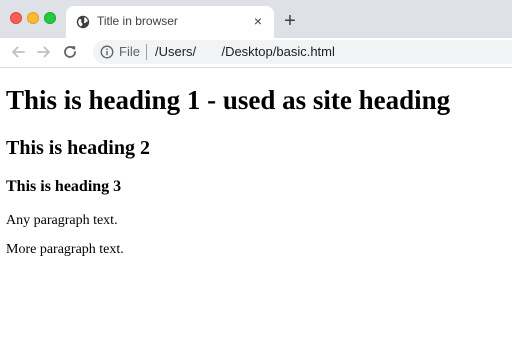 The width and height of the screenshot is (512, 354). Describe the element at coordinates (50, 18) in the screenshot. I see `window-maximize-button` at that location.